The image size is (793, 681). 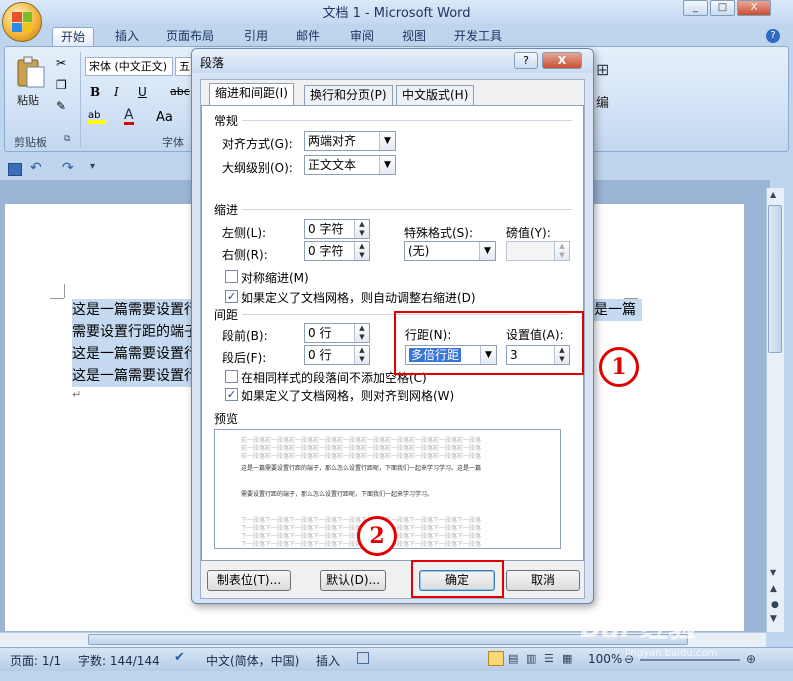 What do you see at coordinates (15, 169) in the screenshot?
I see `save-icon` at bounding box center [15, 169].